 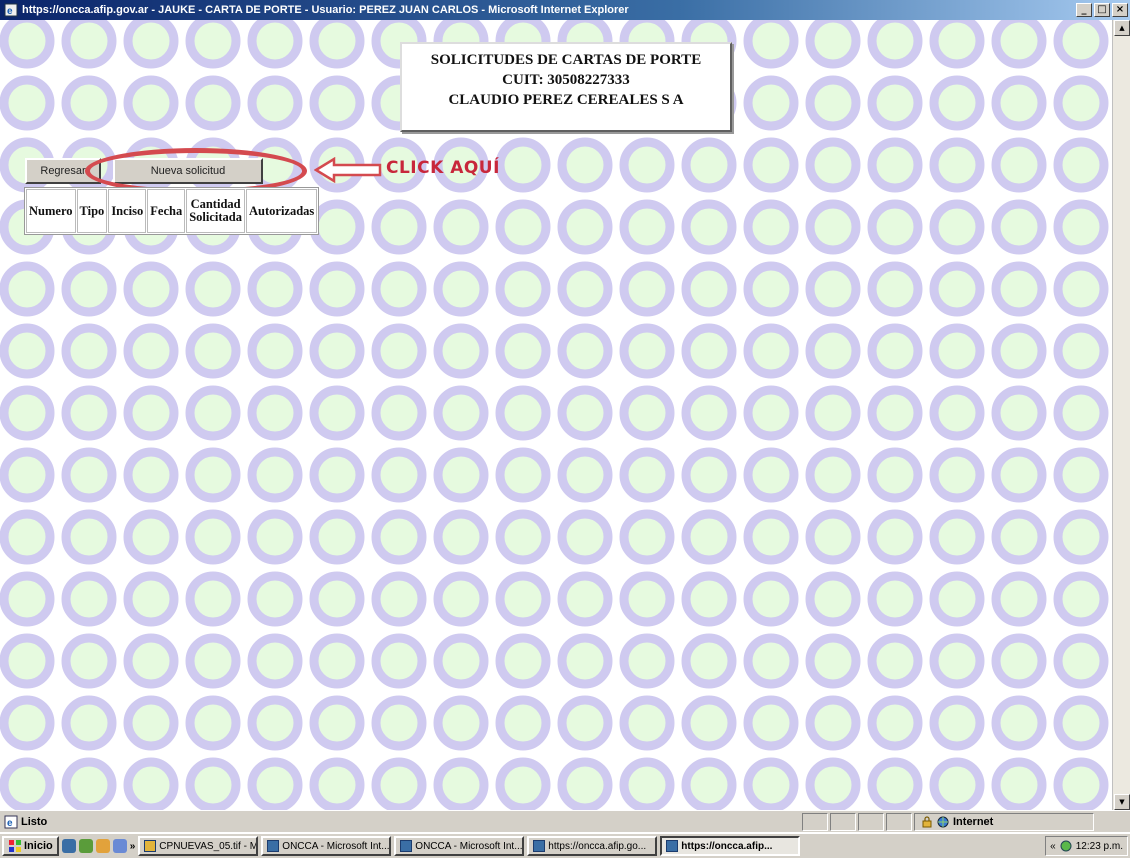 I want to click on quicklaunch-media-icon, so click(x=102, y=846).